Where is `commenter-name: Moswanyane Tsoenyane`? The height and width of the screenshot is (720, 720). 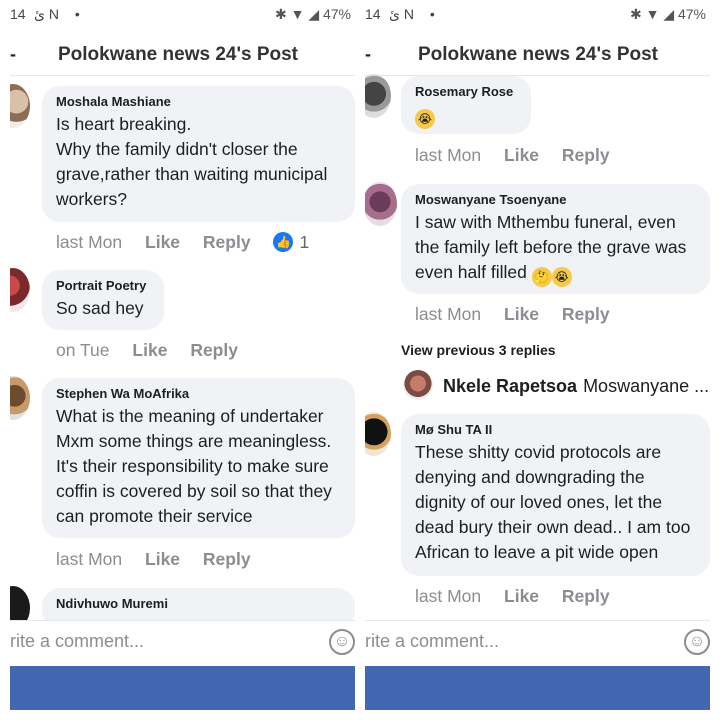
commenter-name: Moswanyane Tsoenyane is located at coordinates (556, 199).